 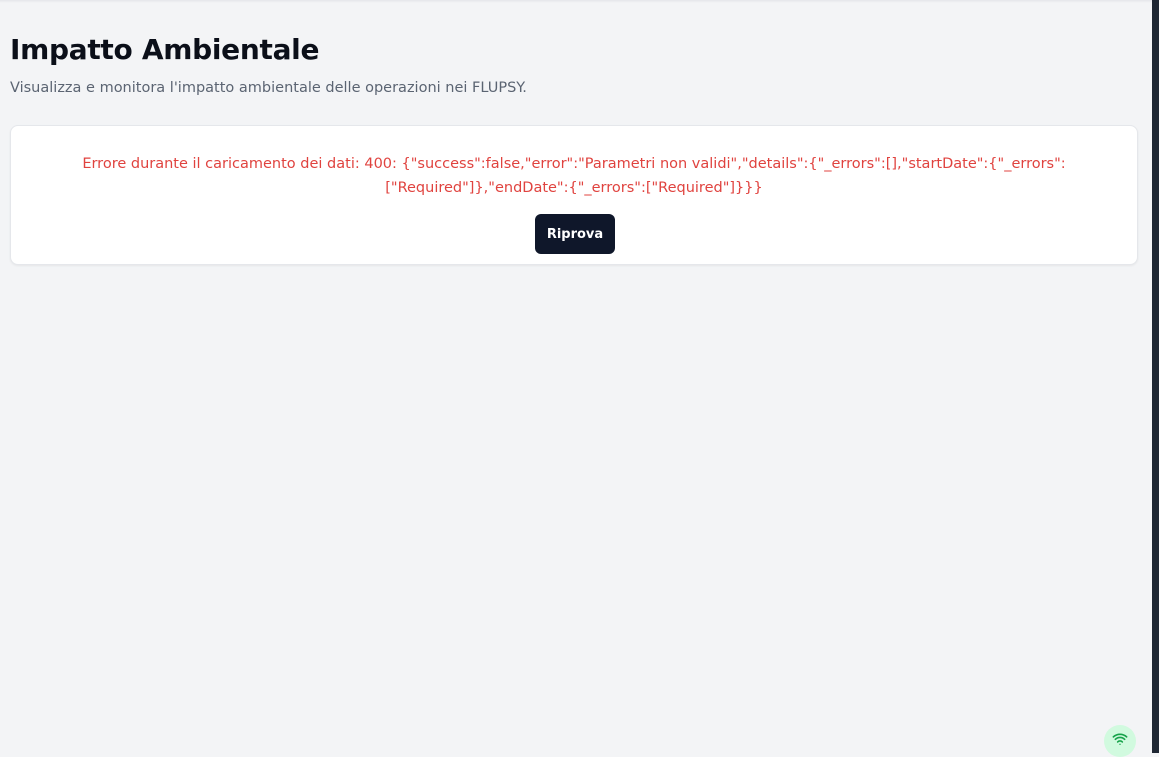 I want to click on retry-button: Riprova, so click(x=575, y=234).